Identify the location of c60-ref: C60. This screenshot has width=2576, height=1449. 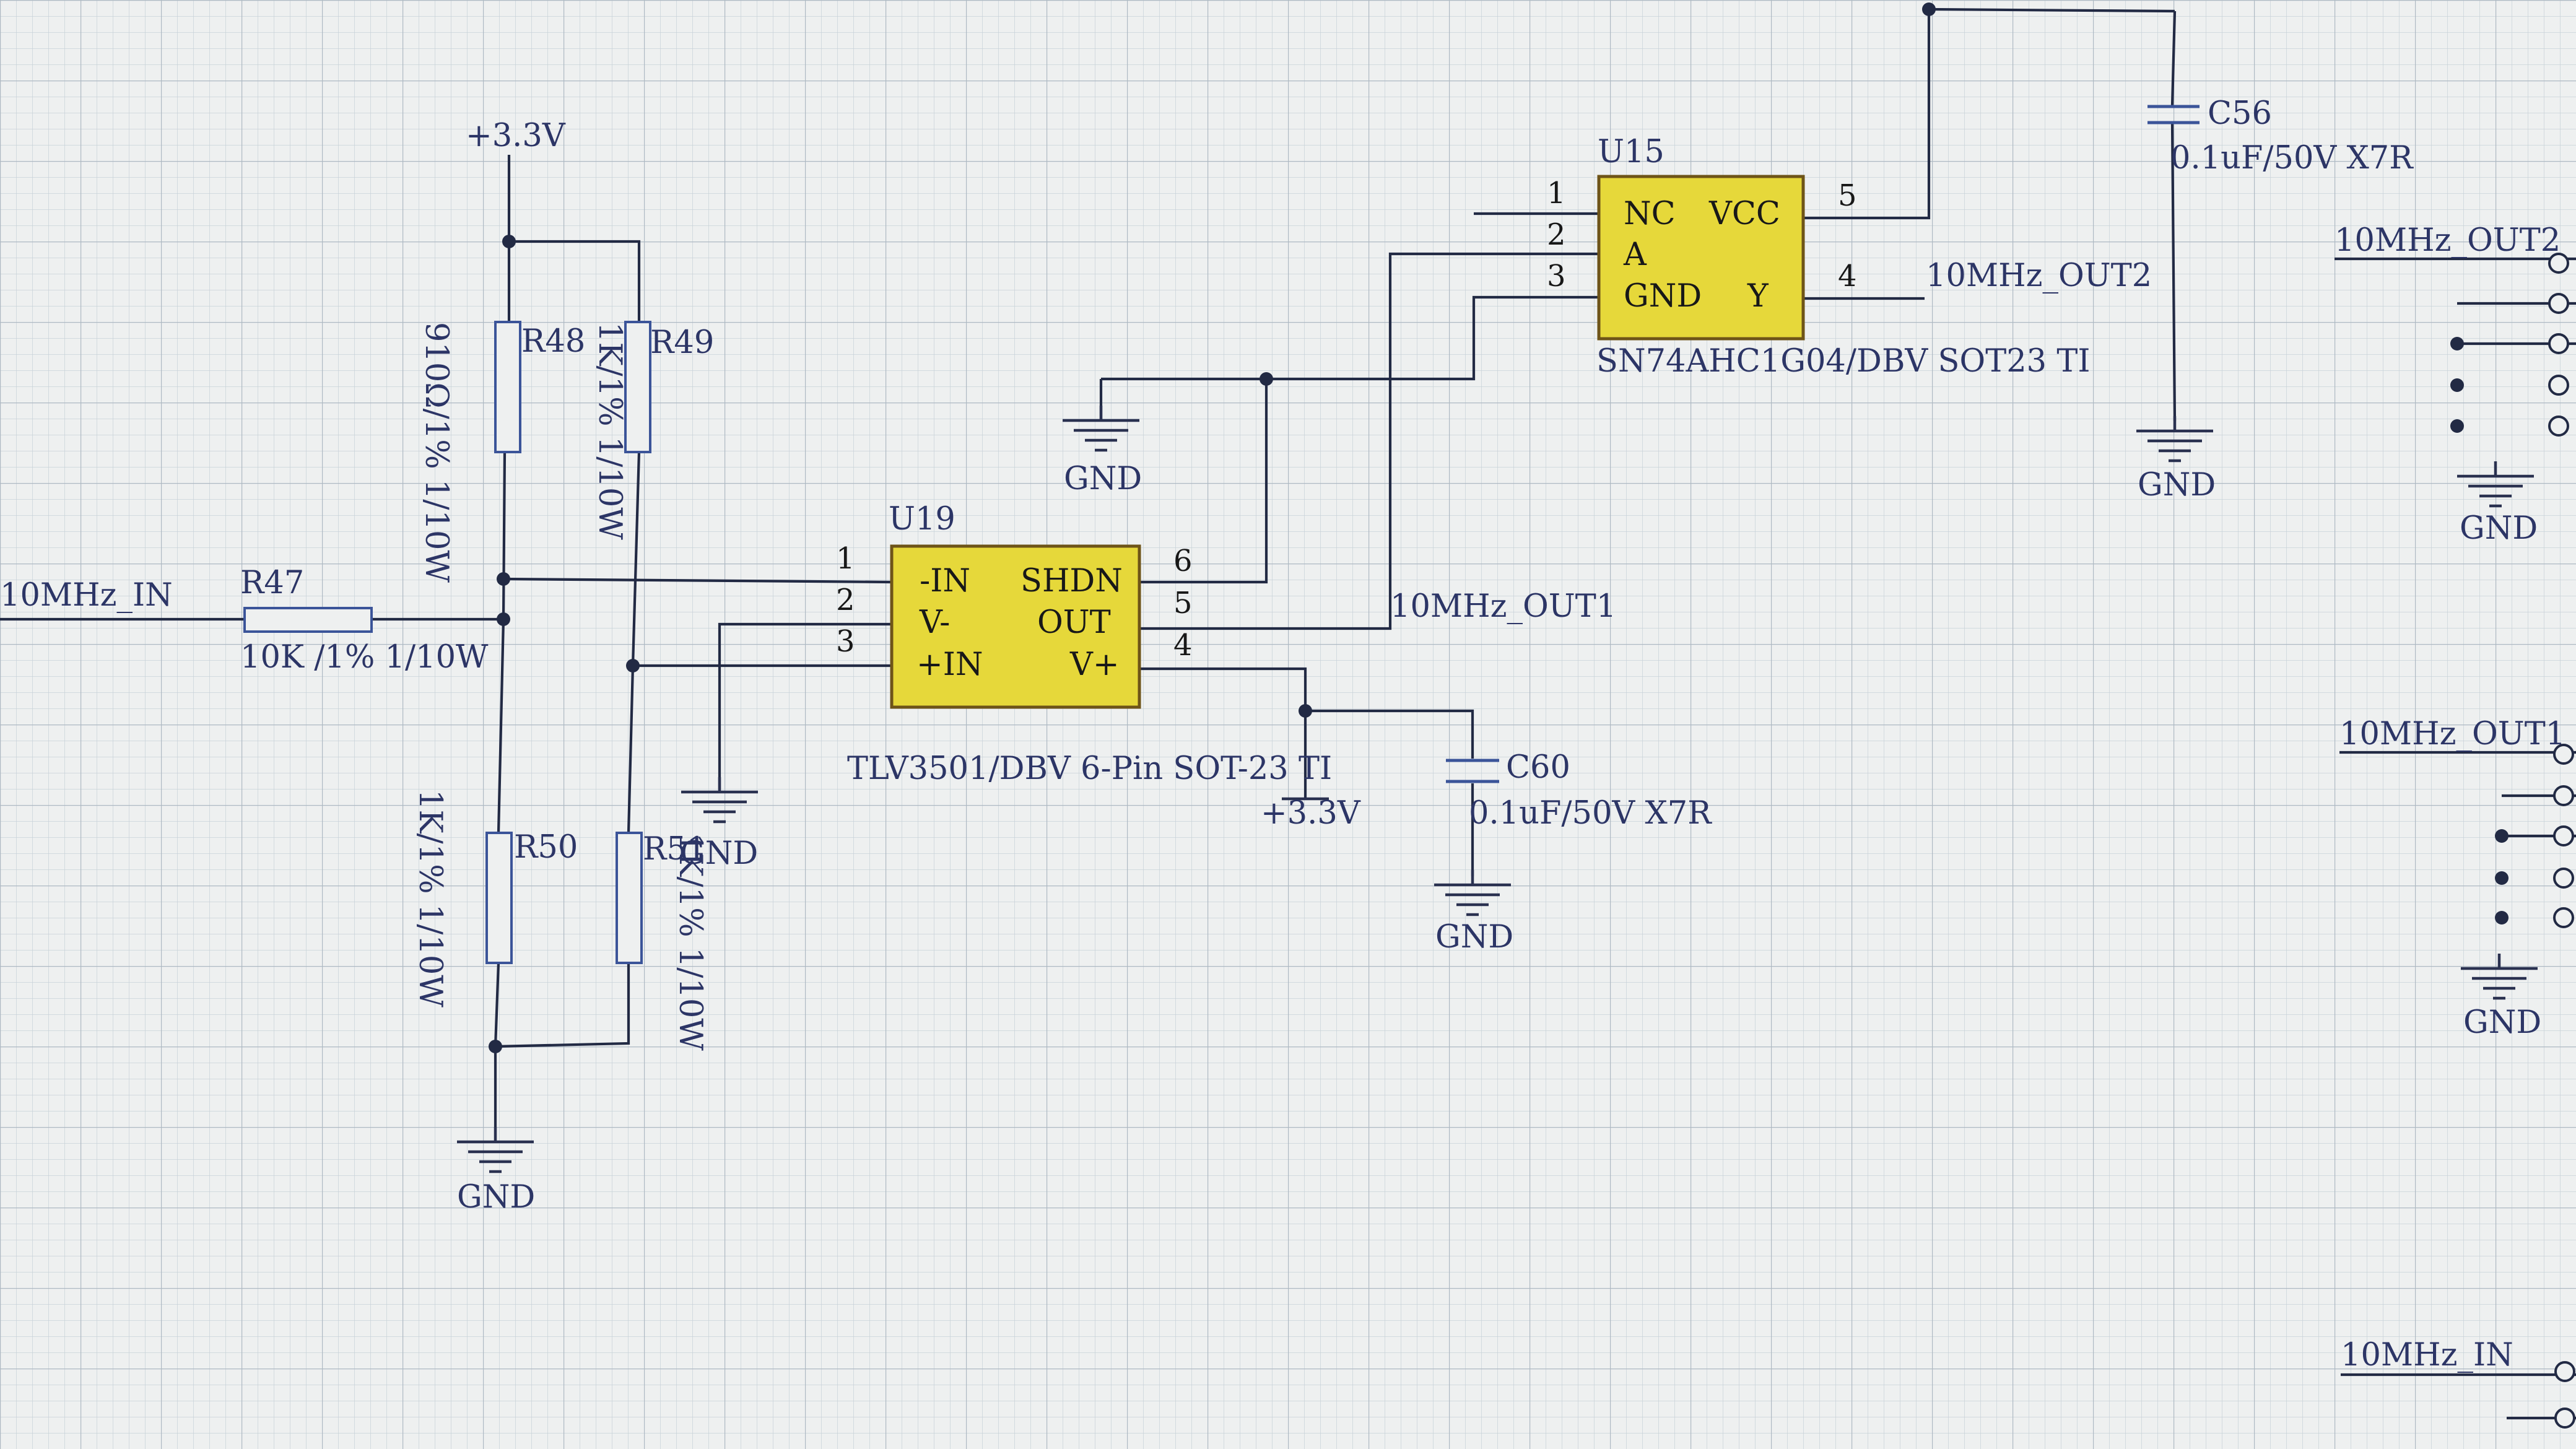
(1538, 767).